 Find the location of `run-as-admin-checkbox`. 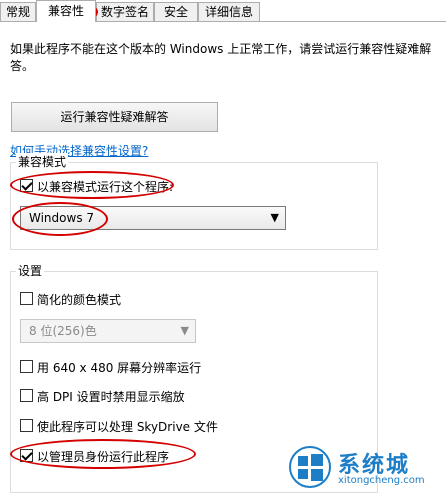

run-as-admin-checkbox is located at coordinates (26, 455).